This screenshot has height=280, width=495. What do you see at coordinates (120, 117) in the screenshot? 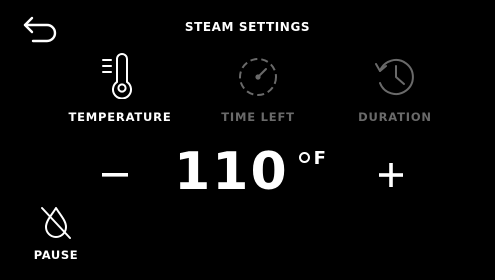
I see `tab-temperature-label: TEMPERATURE` at bounding box center [120, 117].